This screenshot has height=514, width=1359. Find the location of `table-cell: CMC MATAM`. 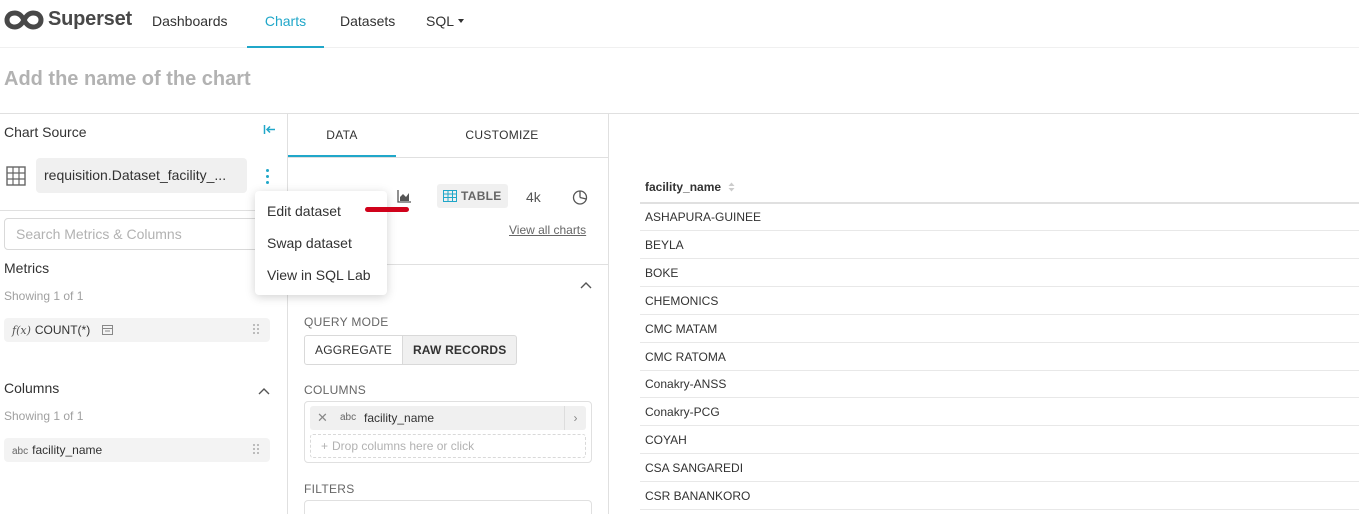

table-cell: CMC MATAM is located at coordinates (681, 329).